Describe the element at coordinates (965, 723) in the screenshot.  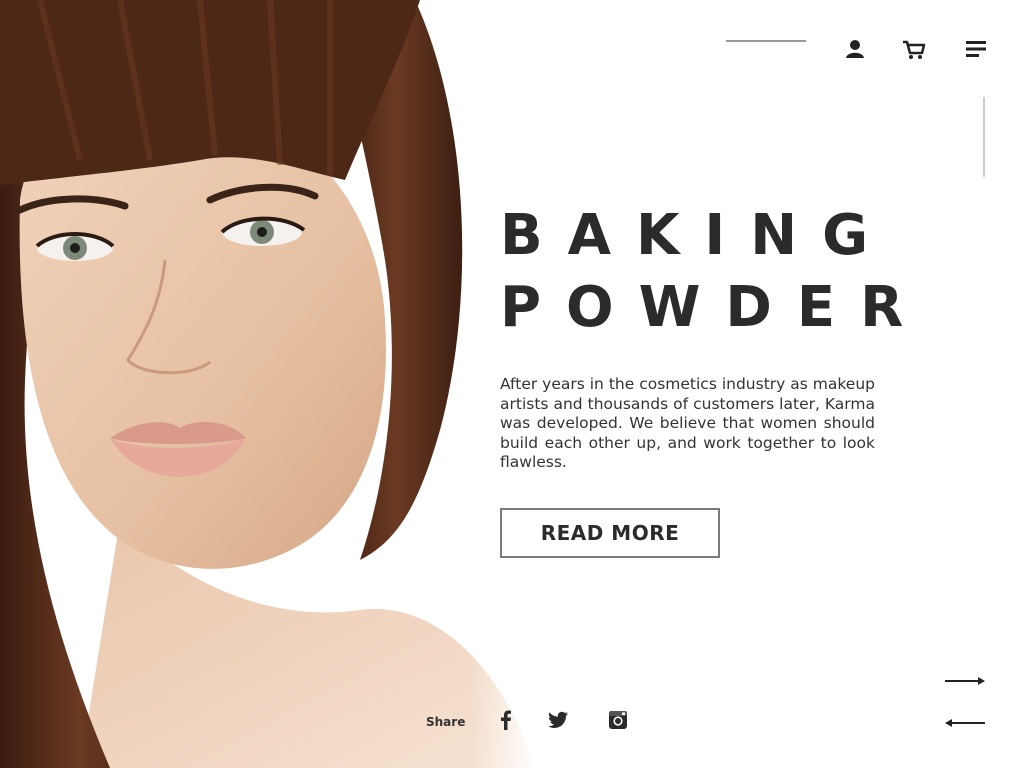
I see `arrow-left-icon` at that location.